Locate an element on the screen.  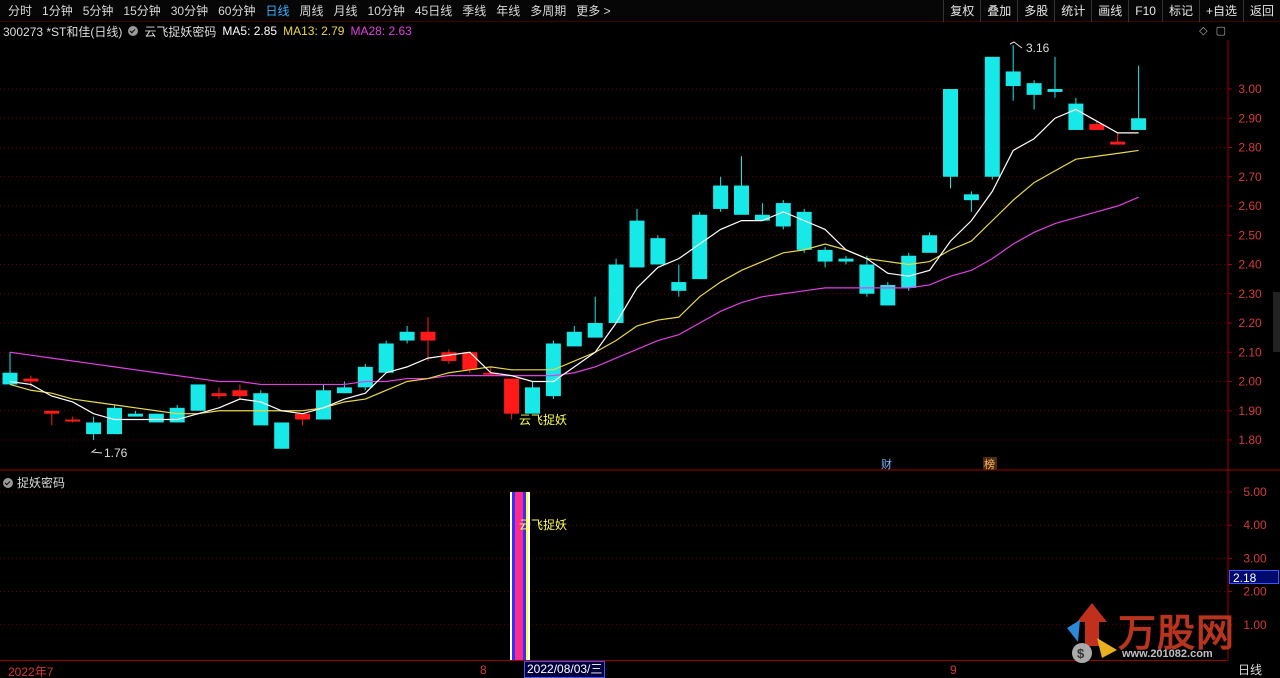
price-tick-label: 2.20 is located at coordinates (1250, 323).